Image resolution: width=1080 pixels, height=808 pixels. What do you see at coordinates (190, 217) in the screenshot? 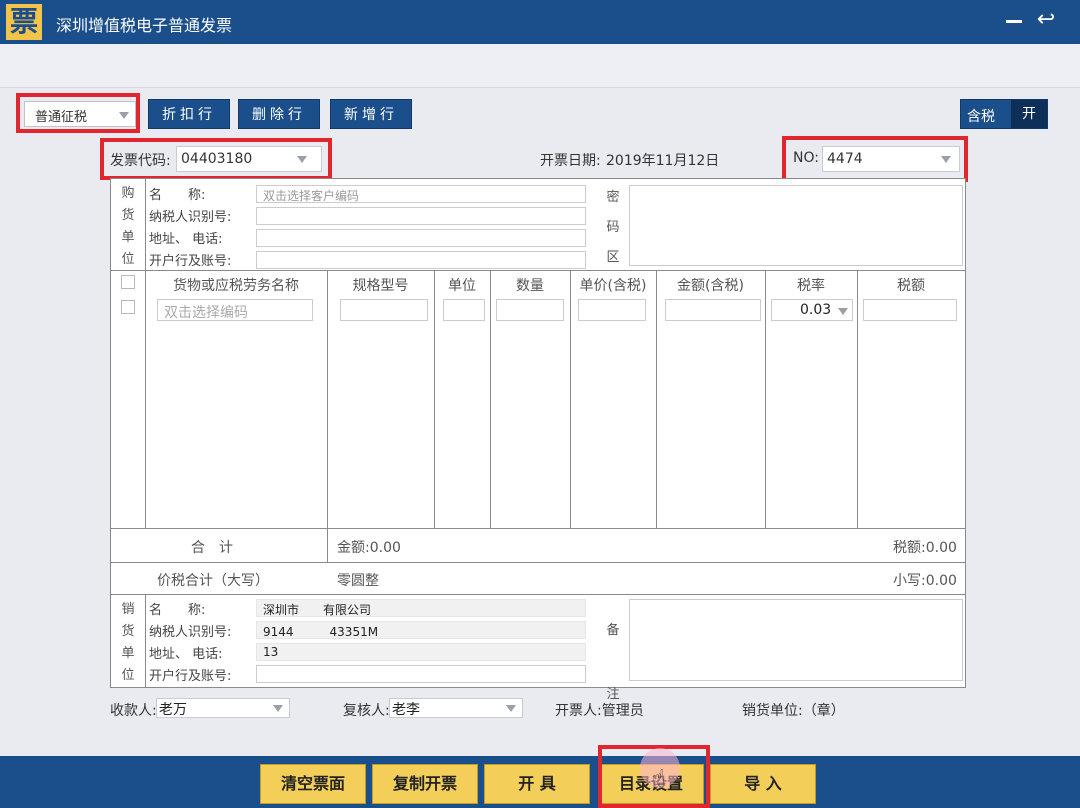
I see `buyer-tax-id-label: 纳税人识别号:` at bounding box center [190, 217].